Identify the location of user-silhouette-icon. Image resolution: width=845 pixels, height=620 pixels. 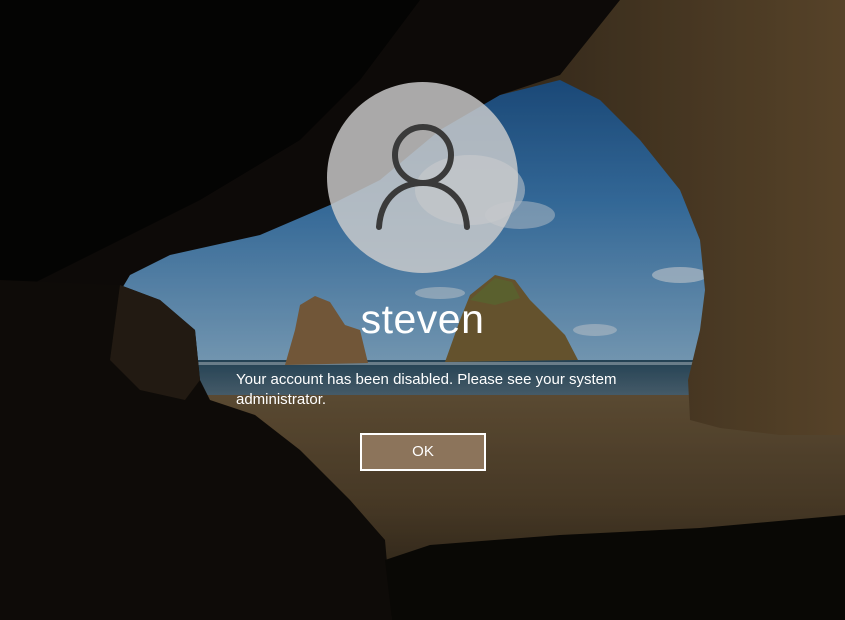
(422, 176).